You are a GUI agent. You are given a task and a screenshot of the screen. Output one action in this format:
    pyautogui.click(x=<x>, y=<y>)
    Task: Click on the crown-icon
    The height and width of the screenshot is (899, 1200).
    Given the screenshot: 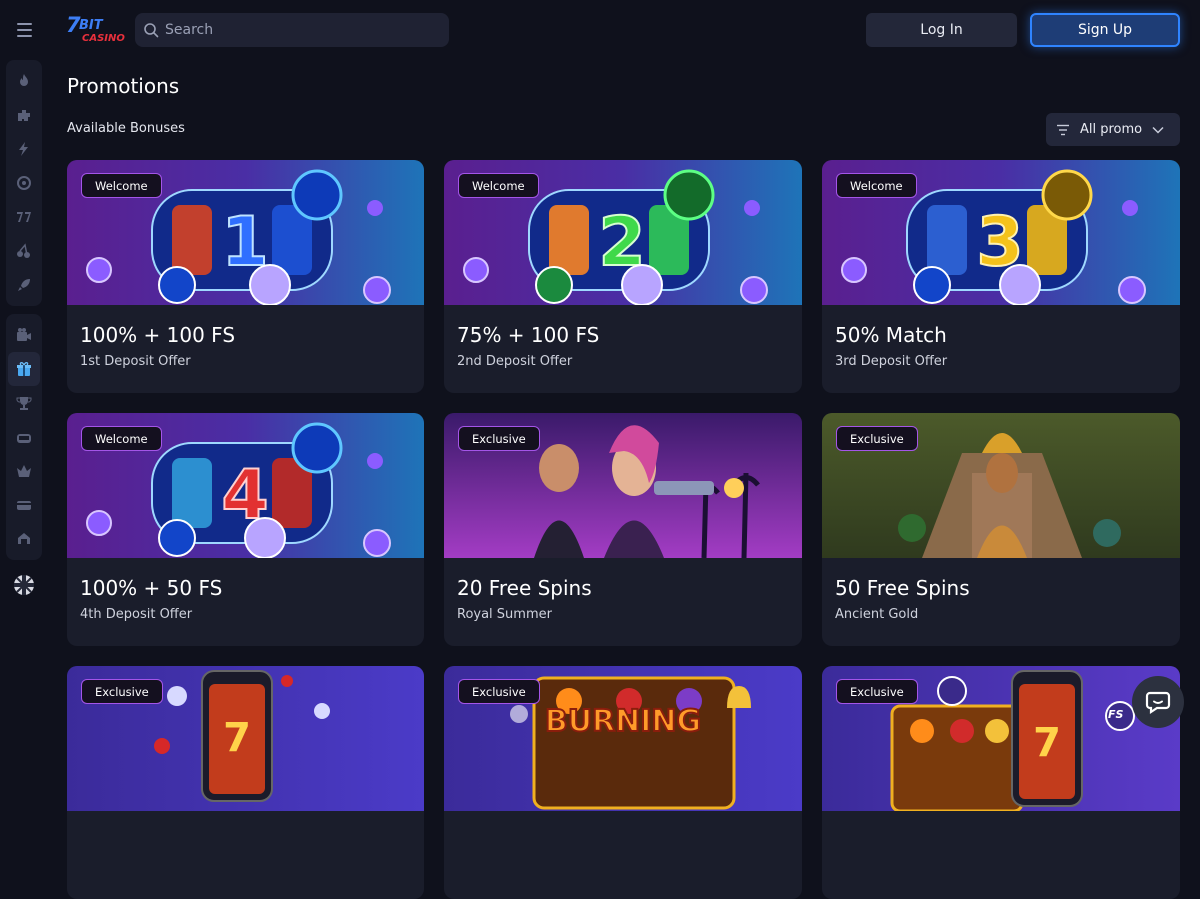 What is the action you would take?
    pyautogui.click(x=24, y=471)
    